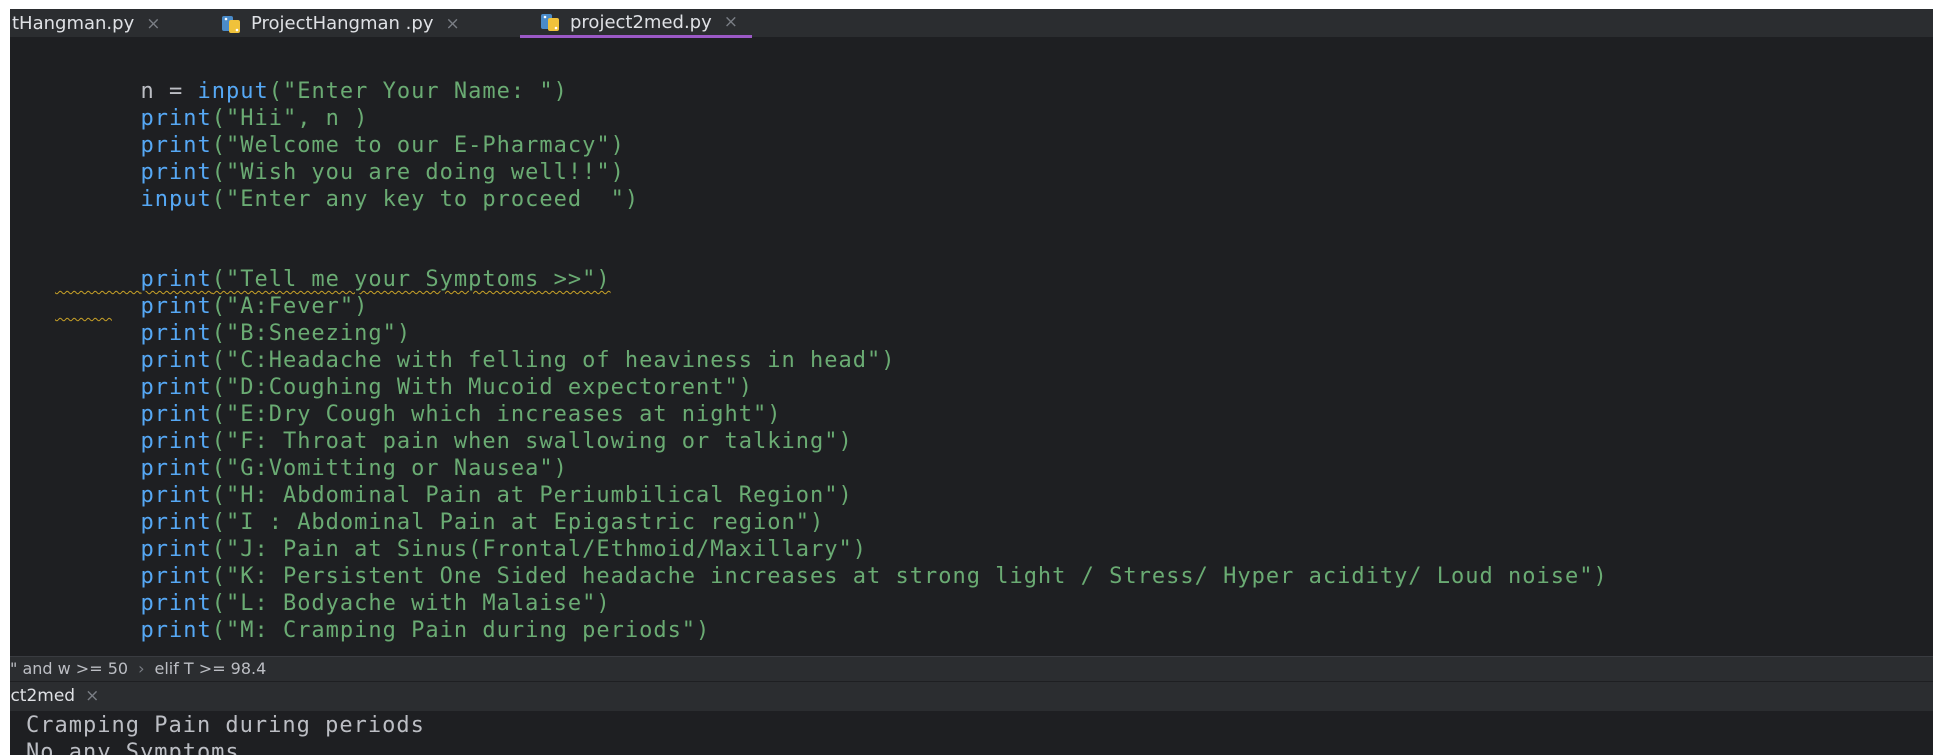 The image size is (1933, 755). I want to click on code-line: print("A:Fever"), so click(211, 292).